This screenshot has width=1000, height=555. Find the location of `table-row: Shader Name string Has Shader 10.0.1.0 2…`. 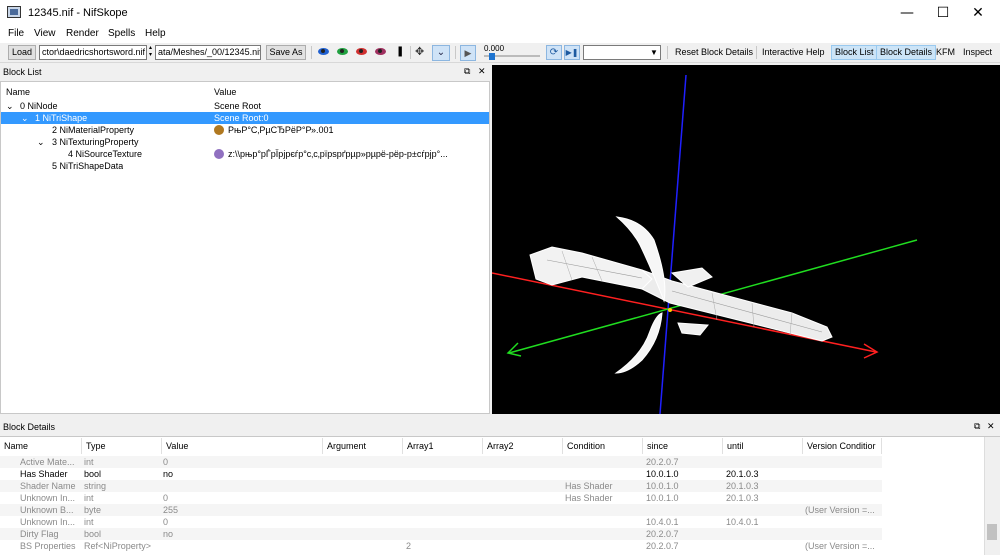

table-row: Shader Name string Has Shader 10.0.1.0 2… is located at coordinates (441, 486).